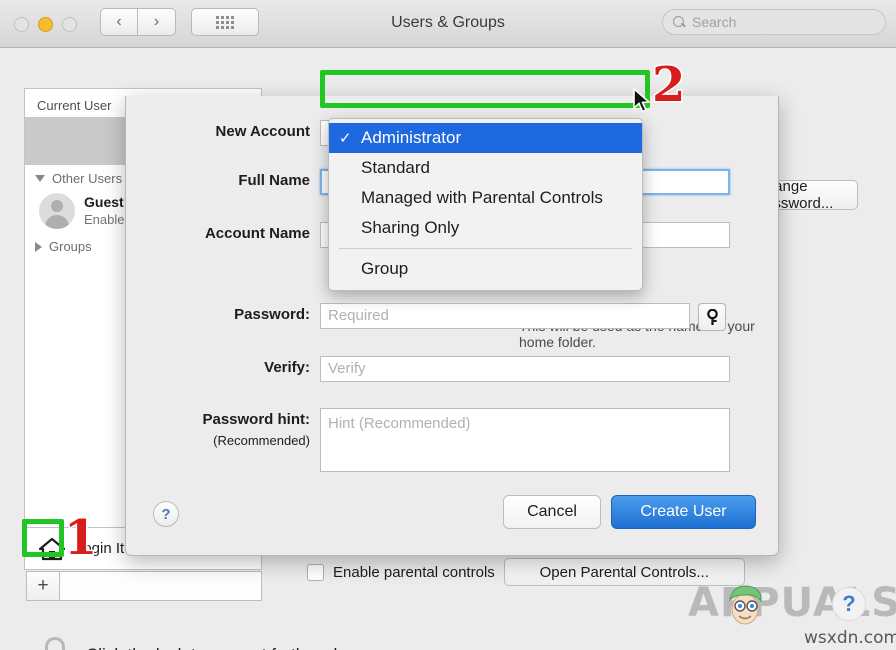  Describe the element at coordinates (525, 369) in the screenshot. I see `verify-input: Verify` at that location.